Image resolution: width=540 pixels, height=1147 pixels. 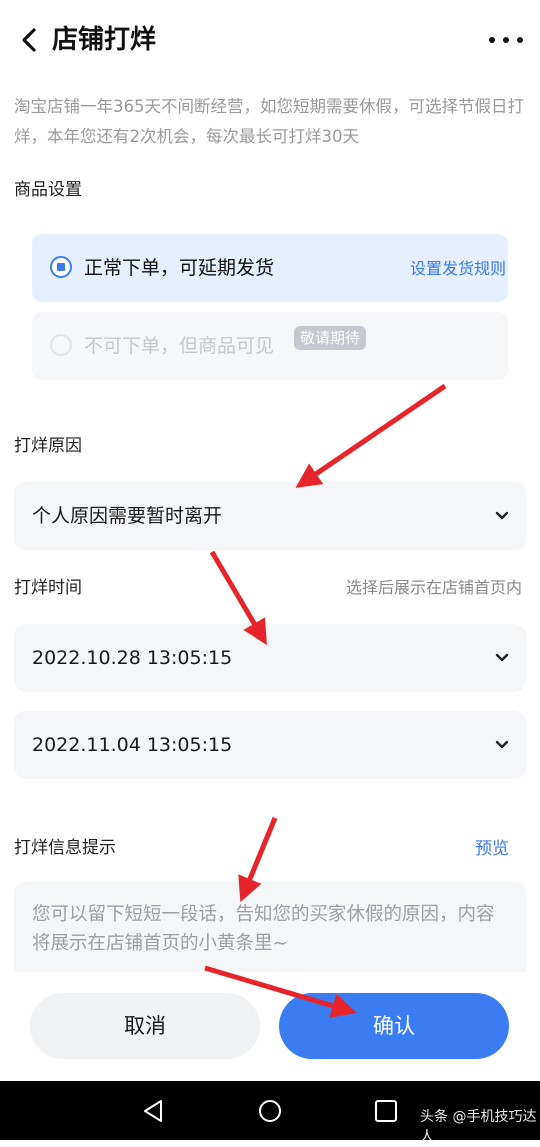 What do you see at coordinates (238, 598) in the screenshot?
I see `arrow-to-start-time` at bounding box center [238, 598].